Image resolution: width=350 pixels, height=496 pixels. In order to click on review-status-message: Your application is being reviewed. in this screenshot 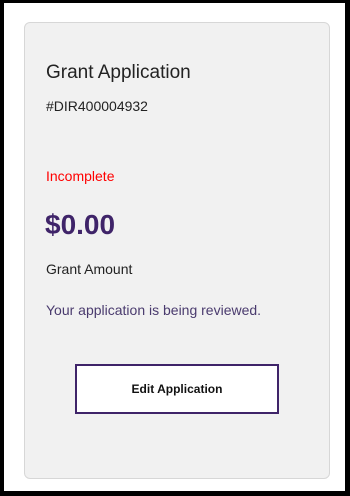, I will do `click(154, 310)`.